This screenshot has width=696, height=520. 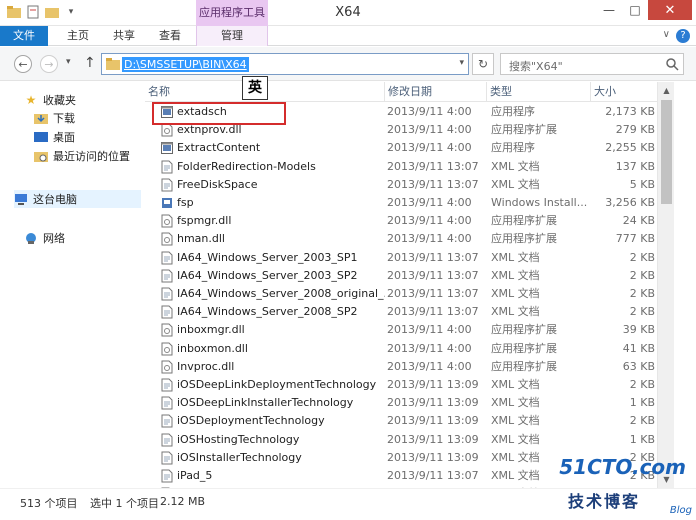 I want to click on address-bar: D:\SMSSETUP\BIN\X64 ▾, so click(x=285, y=64).